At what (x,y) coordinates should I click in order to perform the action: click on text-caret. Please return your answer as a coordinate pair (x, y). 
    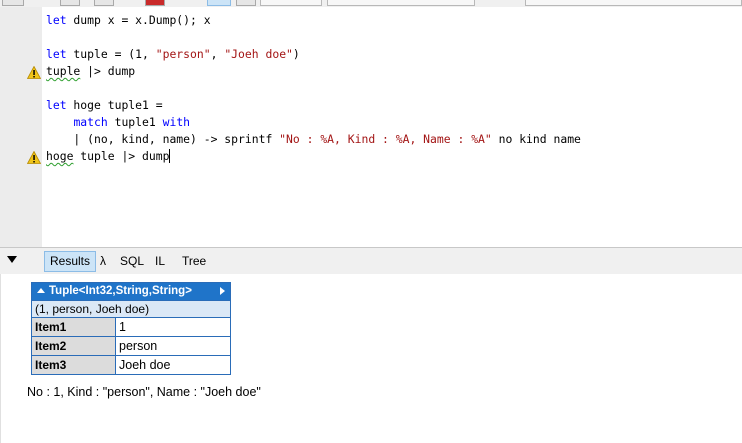
    Looking at the image, I should click on (170, 156).